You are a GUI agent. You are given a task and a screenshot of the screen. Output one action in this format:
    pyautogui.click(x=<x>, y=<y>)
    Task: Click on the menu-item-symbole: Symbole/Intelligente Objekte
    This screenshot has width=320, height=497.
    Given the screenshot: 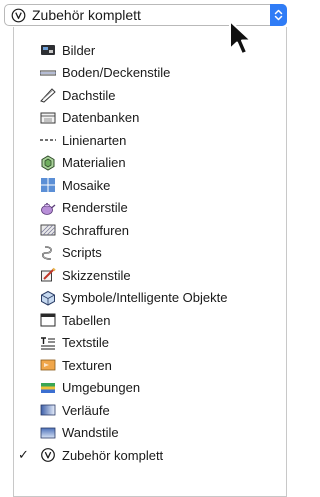 What is the action you would take?
    pyautogui.click(x=150, y=298)
    